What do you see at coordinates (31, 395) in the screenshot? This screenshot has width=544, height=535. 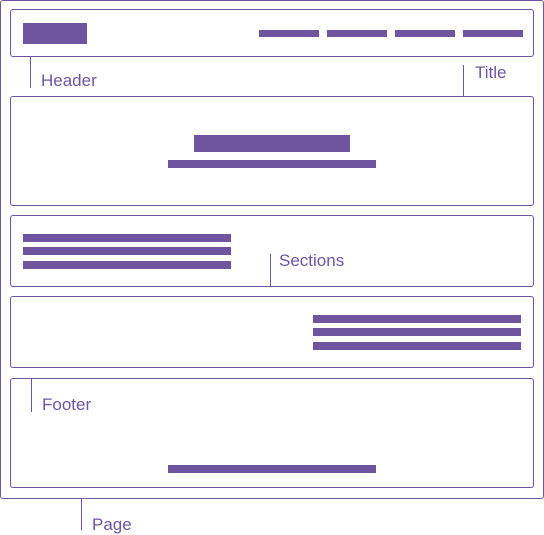 I see `footer-callout-line` at bounding box center [31, 395].